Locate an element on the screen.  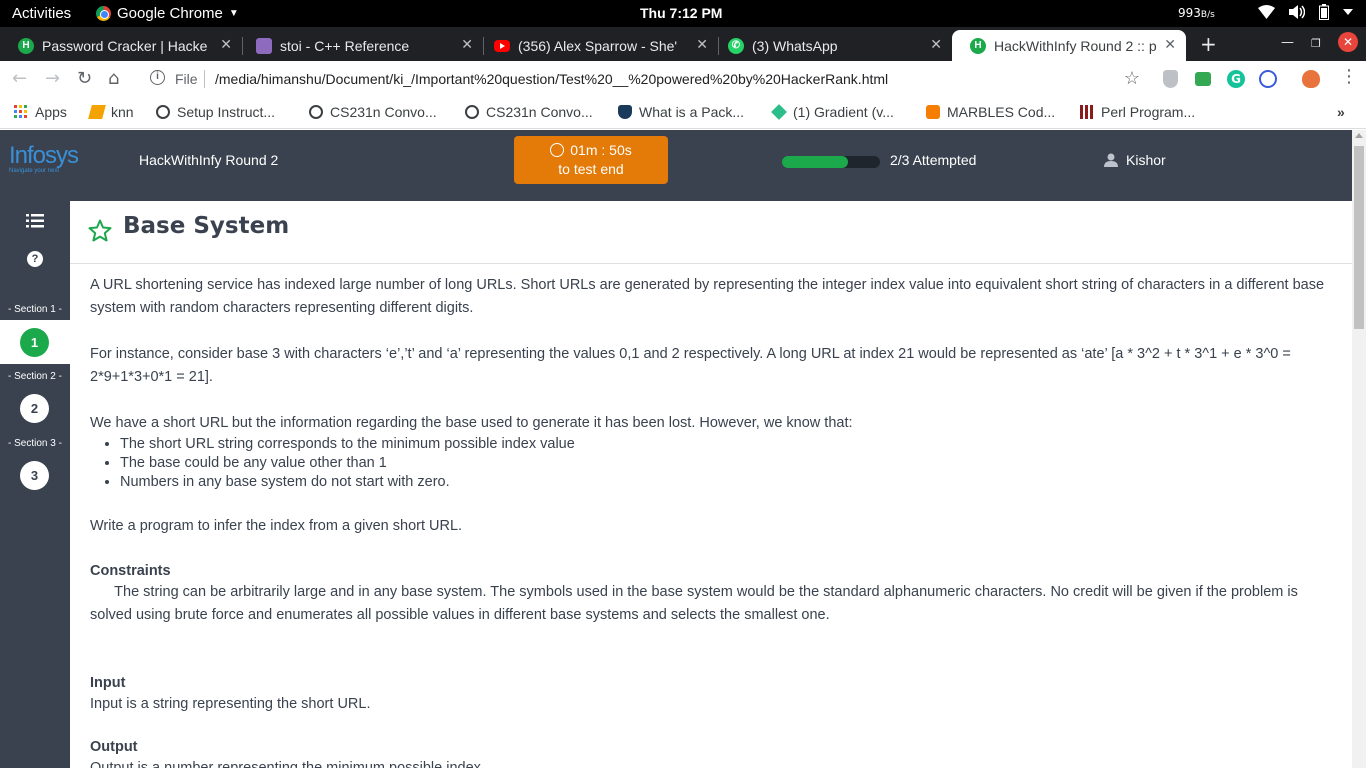
test-title: HackWithInfy Round 2 is located at coordinates (209, 160).